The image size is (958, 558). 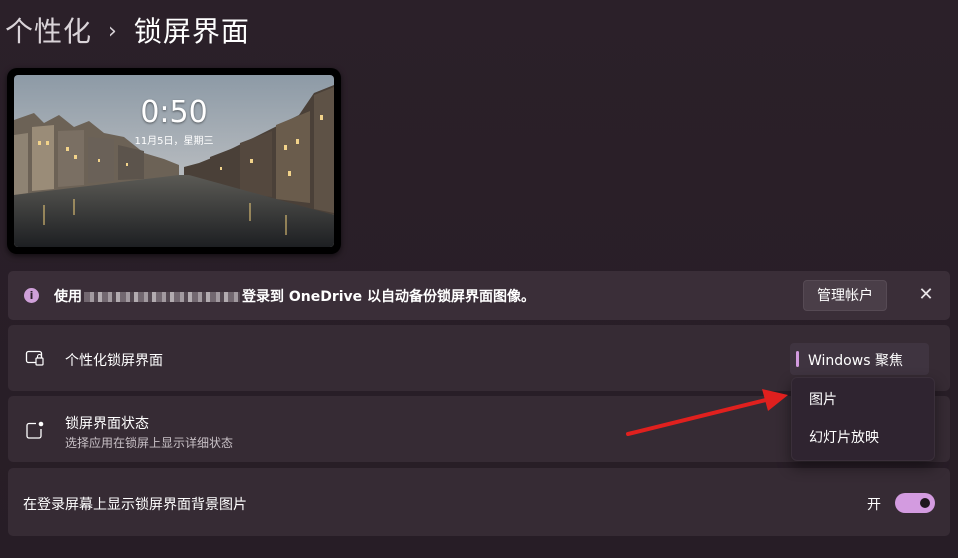 What do you see at coordinates (191, 31) in the screenshot?
I see `page-title: 锁屏界面` at bounding box center [191, 31].